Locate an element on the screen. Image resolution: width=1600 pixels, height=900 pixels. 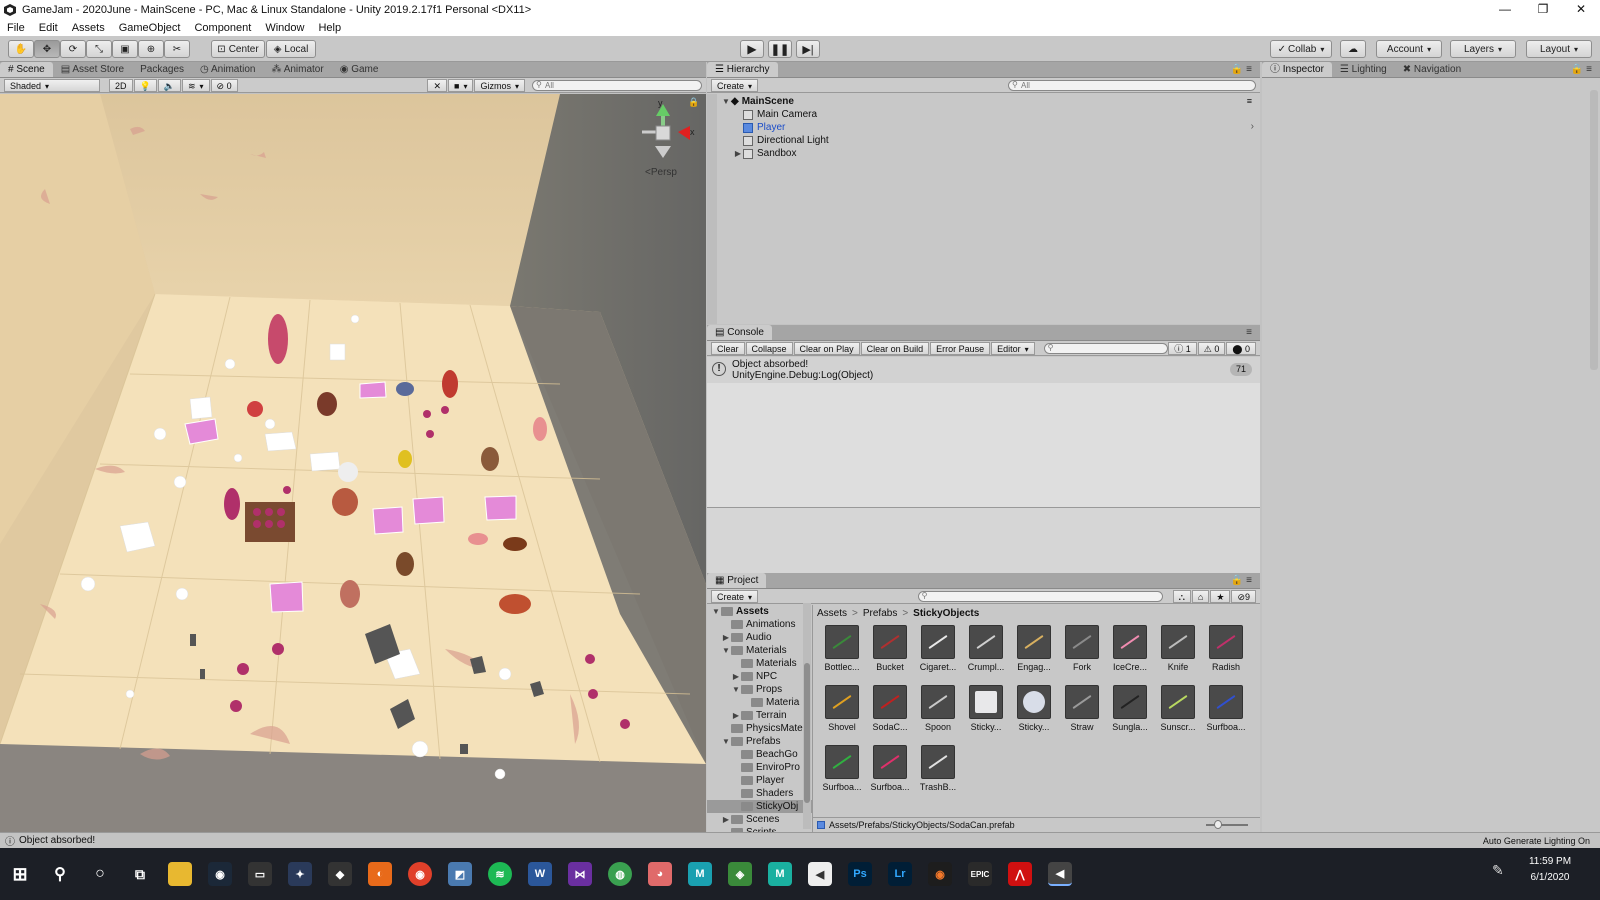
layout-dropdown: Layout is located at coordinates (1559, 49).